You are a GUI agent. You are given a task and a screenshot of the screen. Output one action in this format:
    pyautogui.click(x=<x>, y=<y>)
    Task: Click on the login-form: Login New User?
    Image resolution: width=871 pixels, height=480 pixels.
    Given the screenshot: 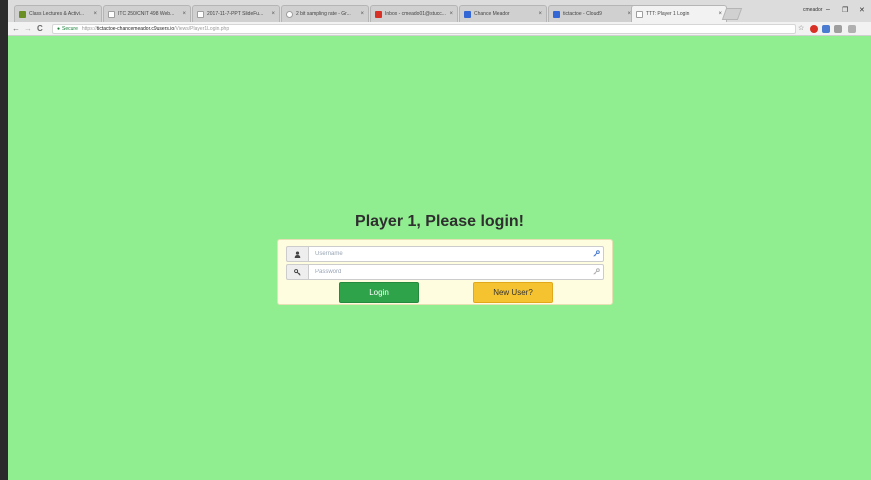 What is the action you would take?
    pyautogui.click(x=445, y=272)
    